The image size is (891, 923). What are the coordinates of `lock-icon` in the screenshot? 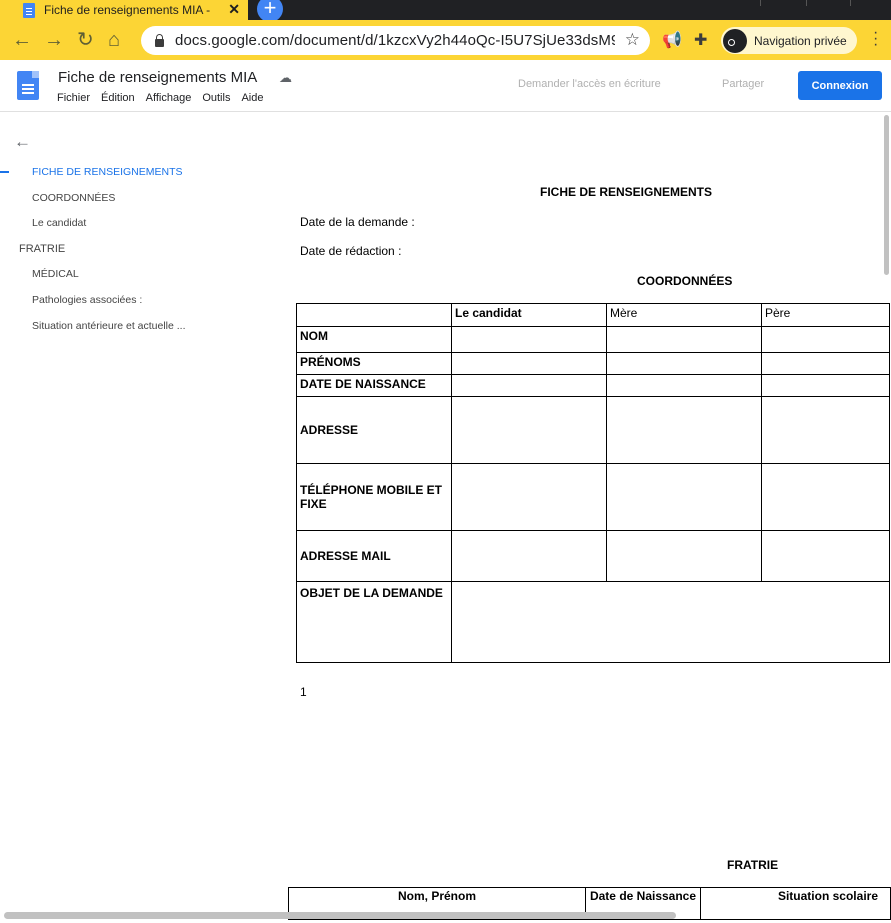 It's located at (159, 40).